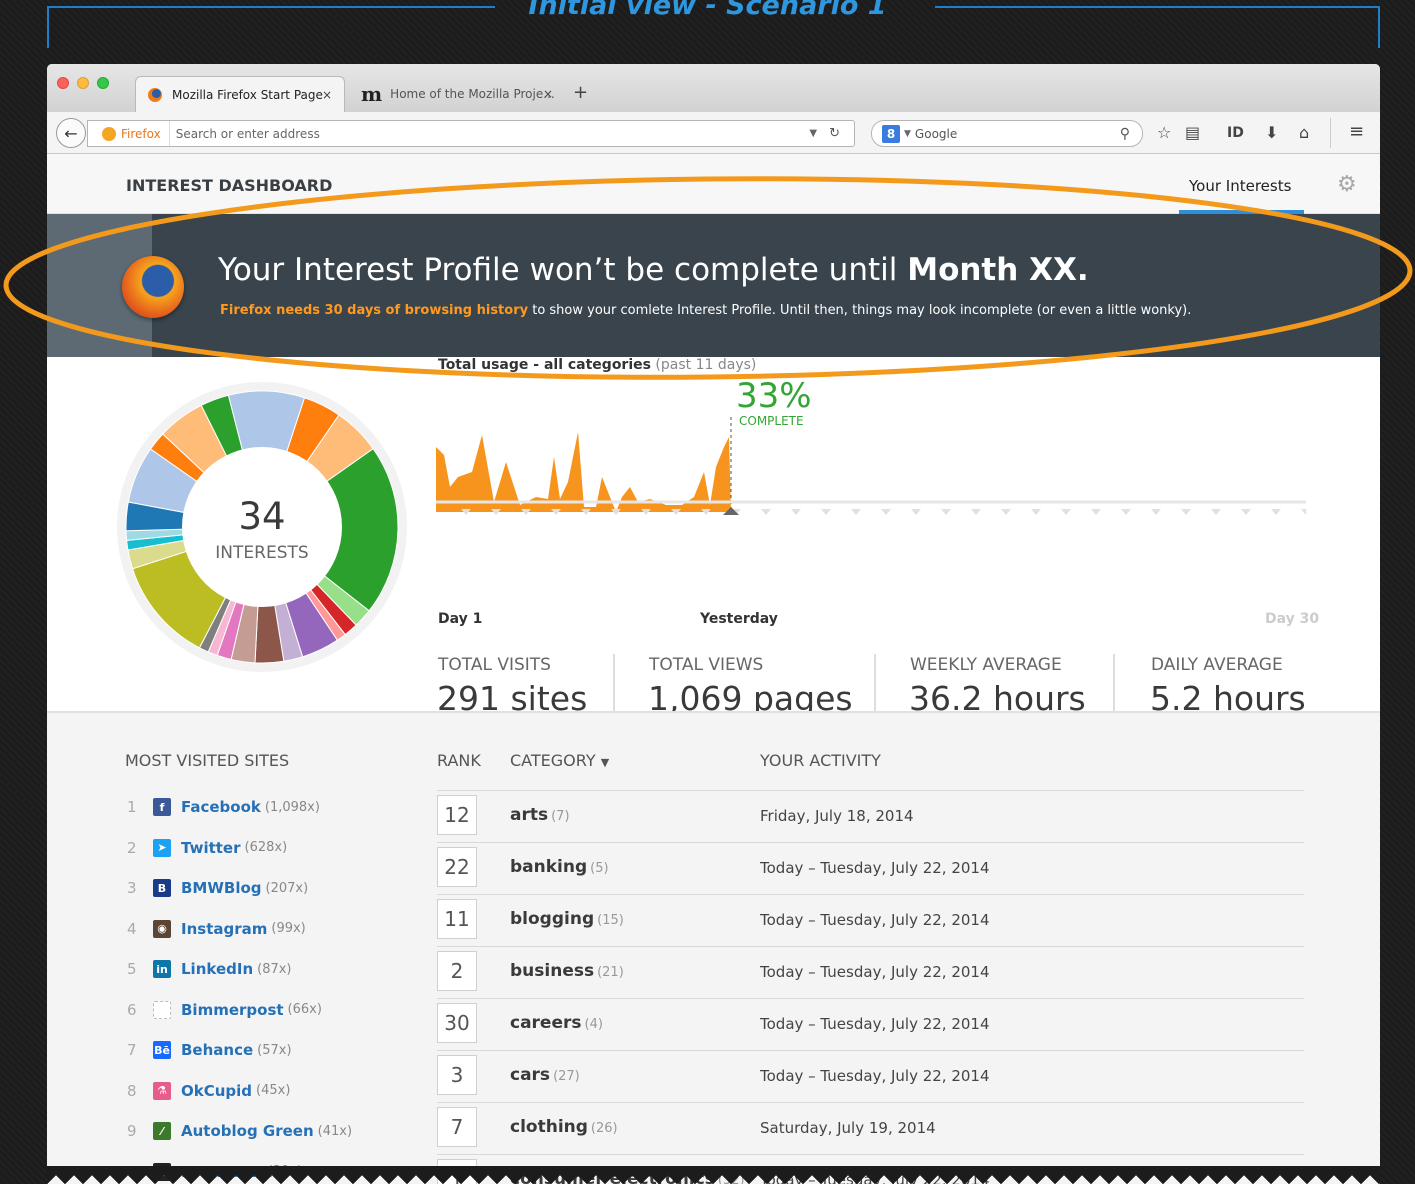 This screenshot has height=1184, width=1415. Describe the element at coordinates (834, 133) in the screenshot. I see `reload-icon: ↻` at that location.